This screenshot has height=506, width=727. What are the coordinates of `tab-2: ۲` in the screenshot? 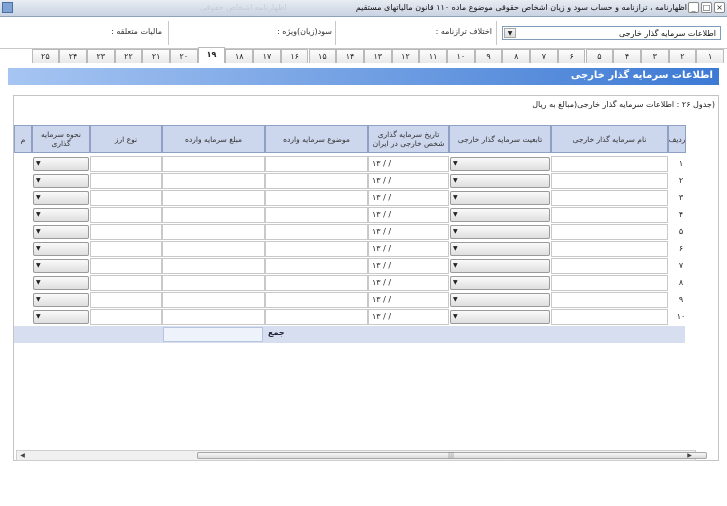 It's located at (682, 56).